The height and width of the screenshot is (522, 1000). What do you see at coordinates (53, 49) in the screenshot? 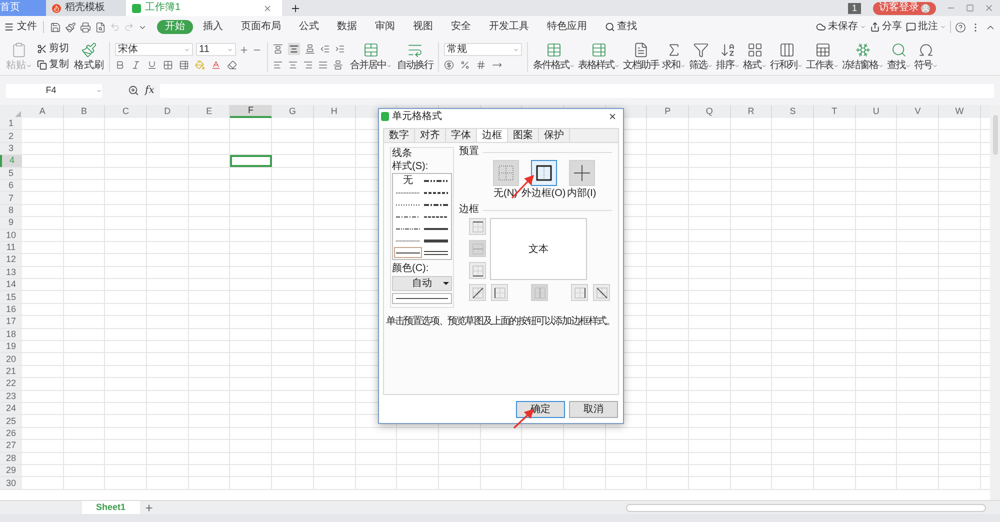
I see `cut-button: 剪切` at bounding box center [53, 49].